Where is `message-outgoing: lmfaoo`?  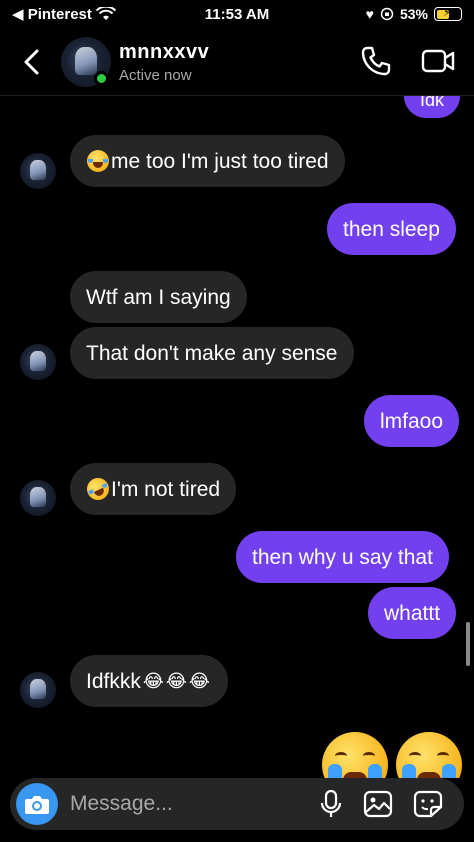
message-outgoing: lmfaoo is located at coordinates (412, 421).